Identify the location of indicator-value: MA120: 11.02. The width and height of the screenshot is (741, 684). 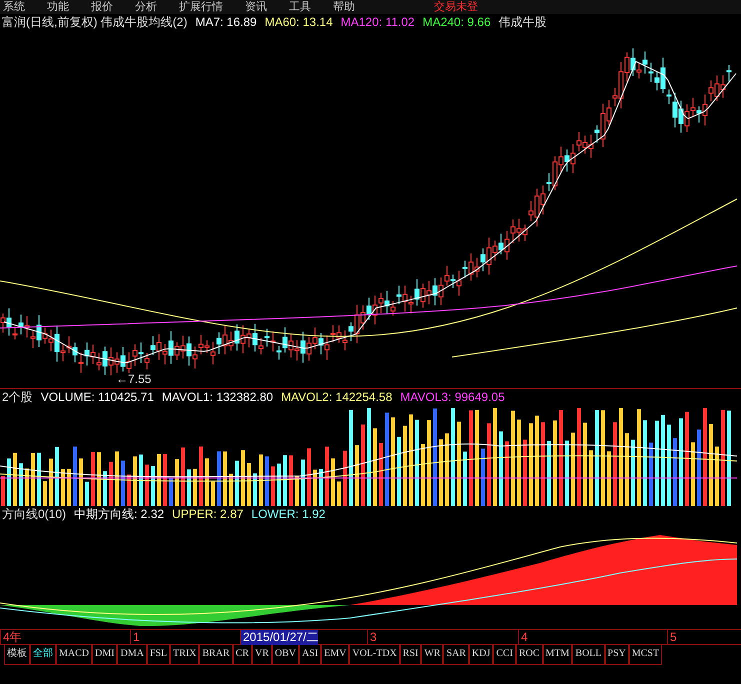
(377, 22).